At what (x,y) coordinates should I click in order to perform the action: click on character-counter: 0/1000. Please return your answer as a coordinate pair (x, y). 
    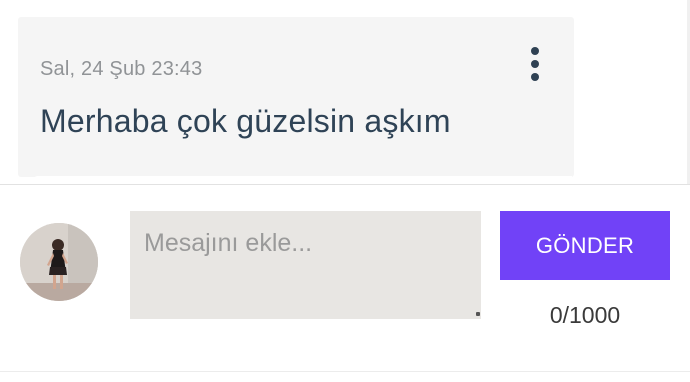
    Looking at the image, I should click on (585, 315).